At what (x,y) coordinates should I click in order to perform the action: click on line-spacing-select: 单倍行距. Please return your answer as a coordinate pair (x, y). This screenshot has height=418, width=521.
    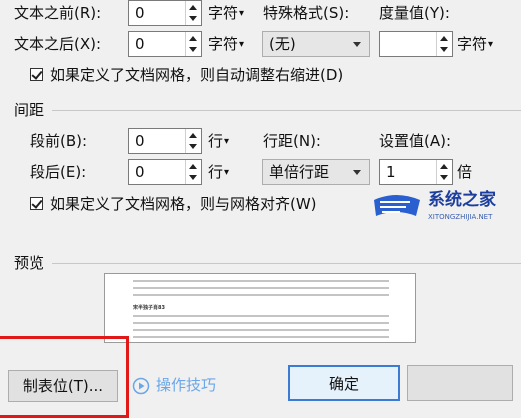
    Looking at the image, I should click on (316, 172).